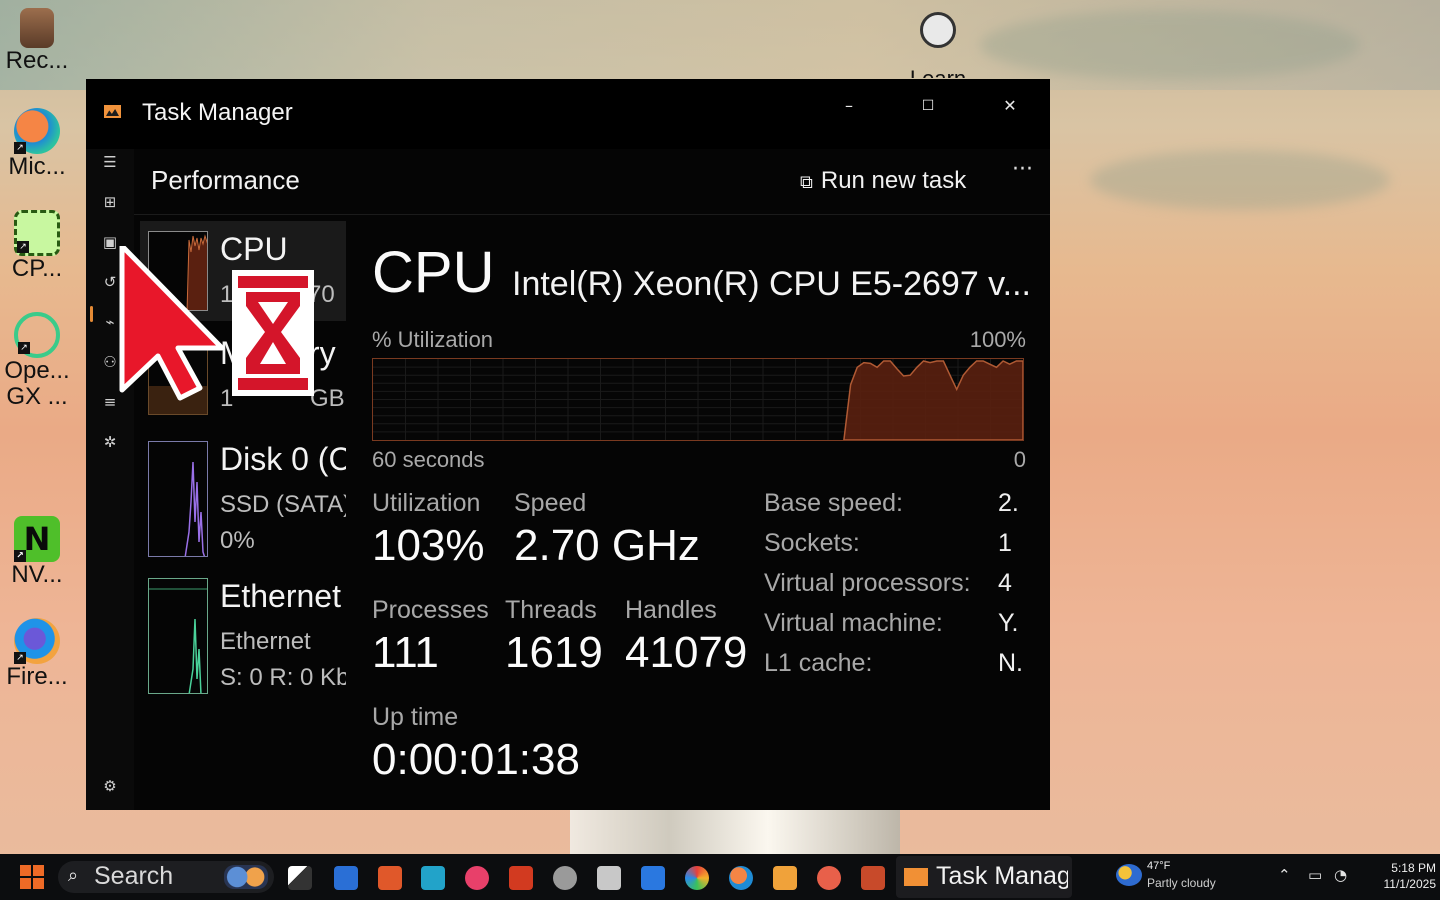  I want to click on edge-icon, so click(741, 878).